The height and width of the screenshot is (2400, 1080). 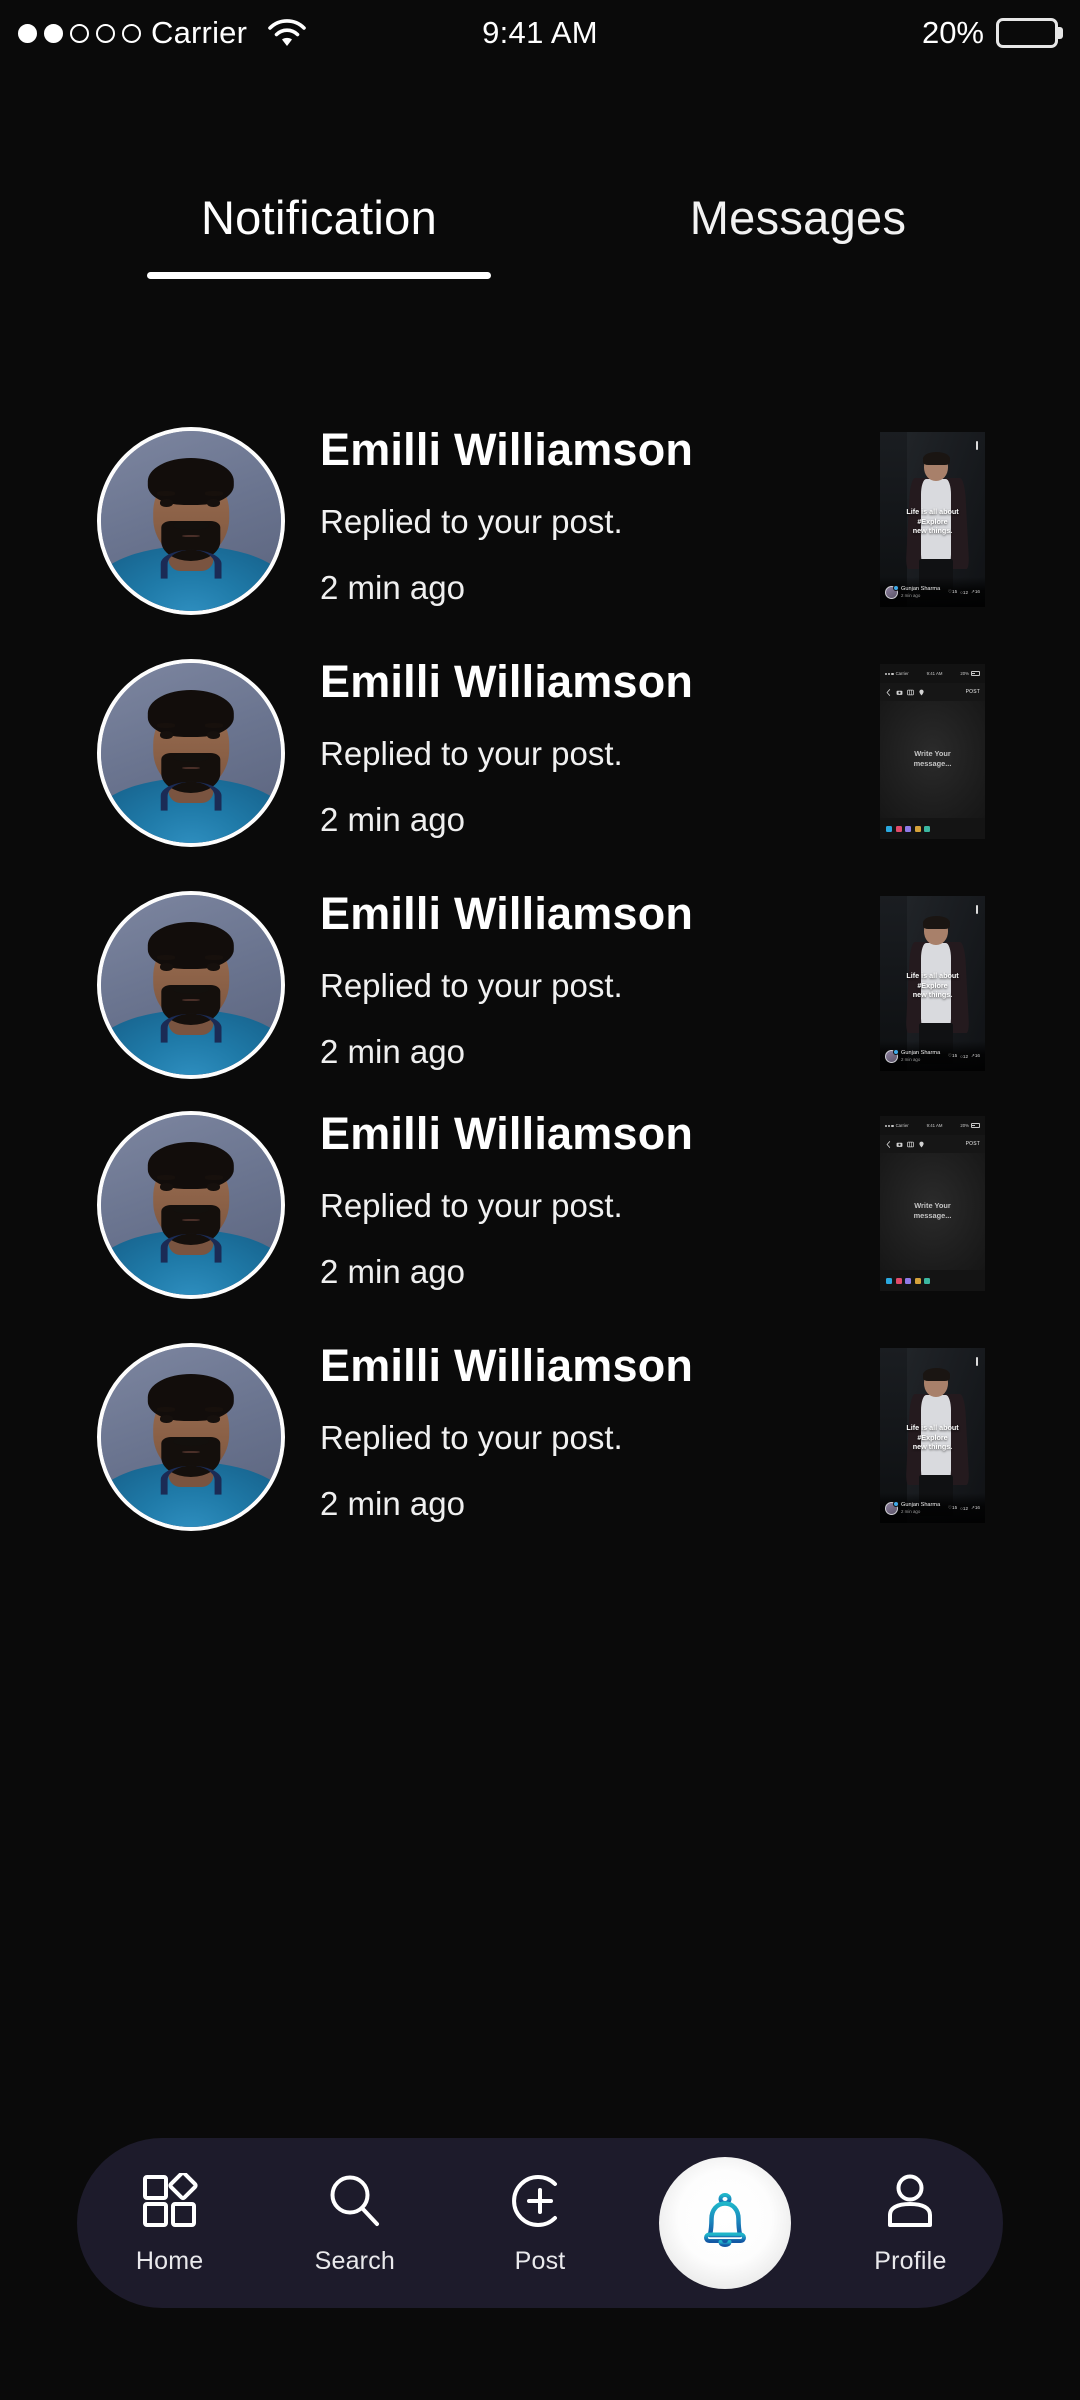 What do you see at coordinates (169, 2223) in the screenshot?
I see `nav-item-home: Home` at bounding box center [169, 2223].